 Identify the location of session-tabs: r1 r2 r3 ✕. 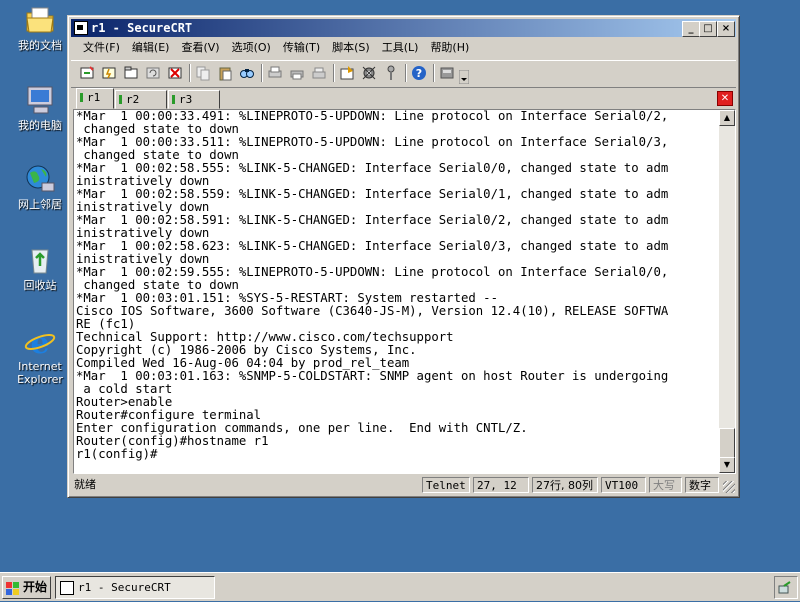
(403, 98).